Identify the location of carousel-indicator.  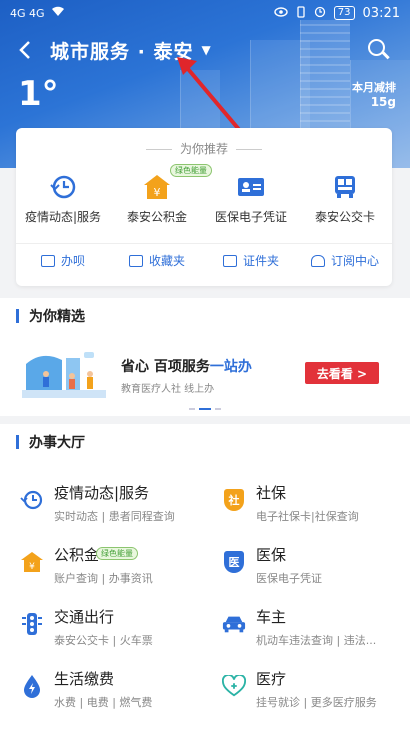
(205, 409).